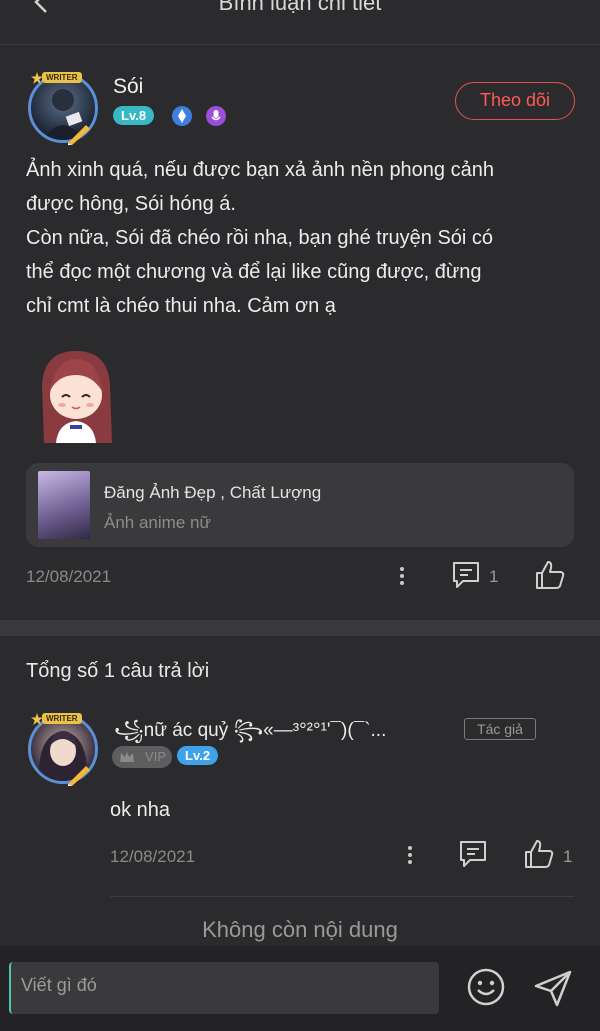  What do you see at coordinates (134, 115) in the screenshot?
I see `level-badge: Lv.8` at bounding box center [134, 115].